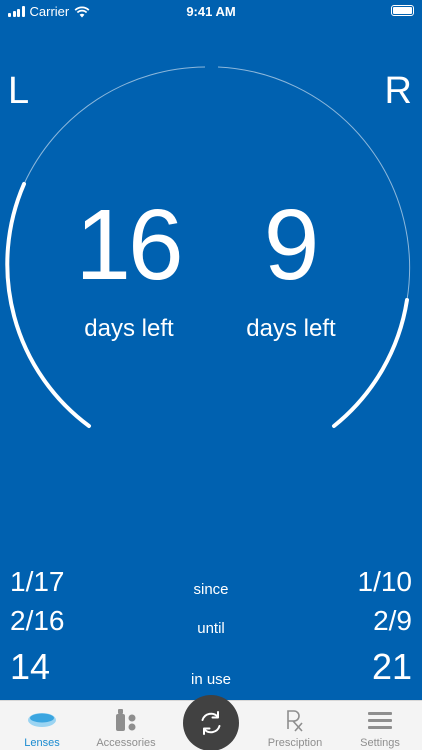  I want to click on rx-icon, so click(295, 721).